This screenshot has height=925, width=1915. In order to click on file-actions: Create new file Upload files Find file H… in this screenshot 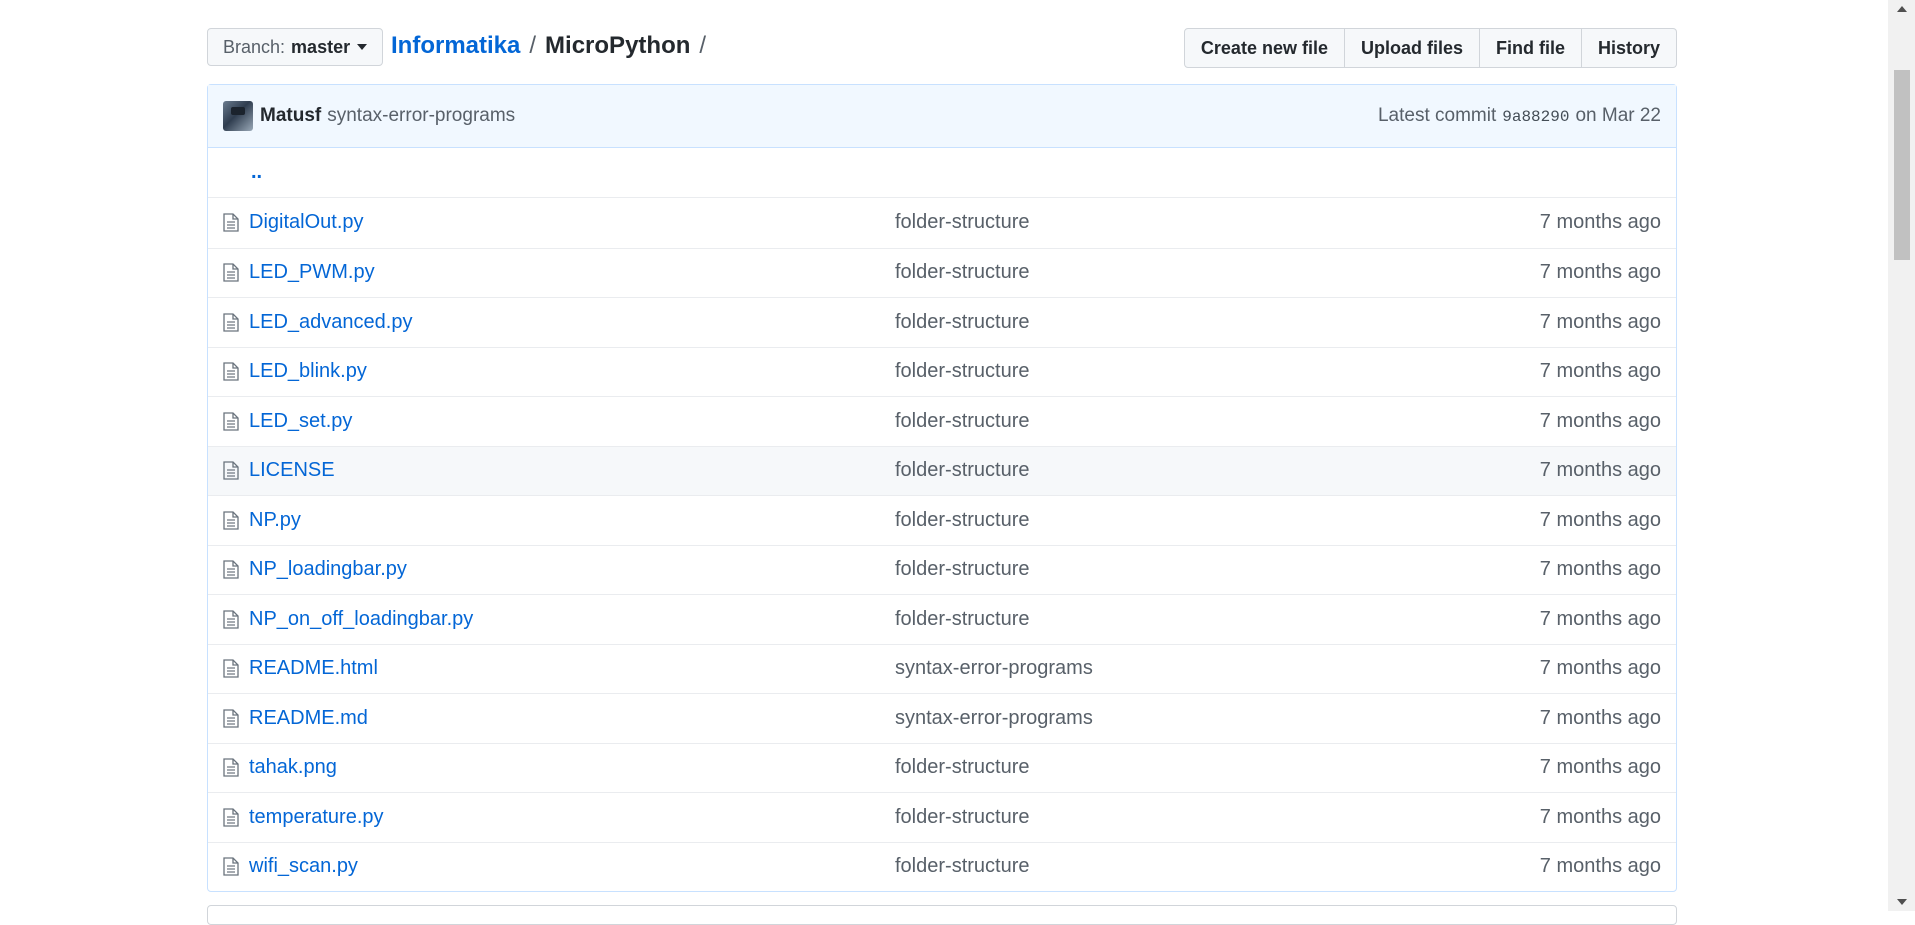, I will do `click(1430, 48)`.